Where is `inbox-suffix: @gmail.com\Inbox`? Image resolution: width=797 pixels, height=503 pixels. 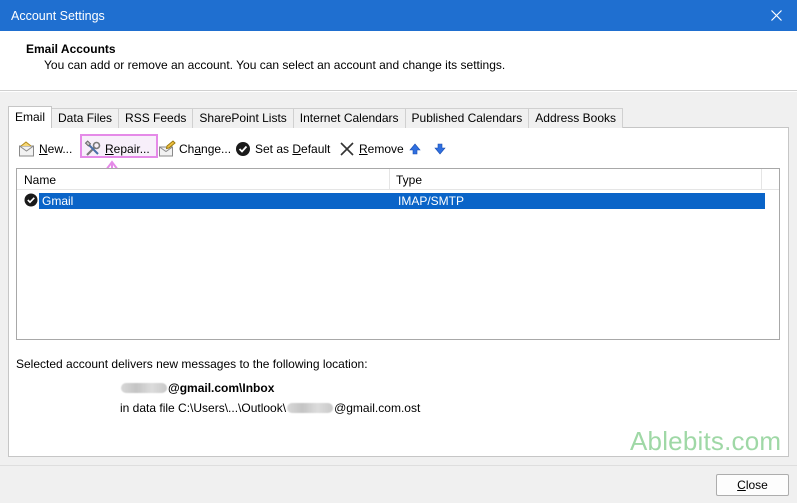
inbox-suffix: @gmail.com\Inbox is located at coordinates (221, 388).